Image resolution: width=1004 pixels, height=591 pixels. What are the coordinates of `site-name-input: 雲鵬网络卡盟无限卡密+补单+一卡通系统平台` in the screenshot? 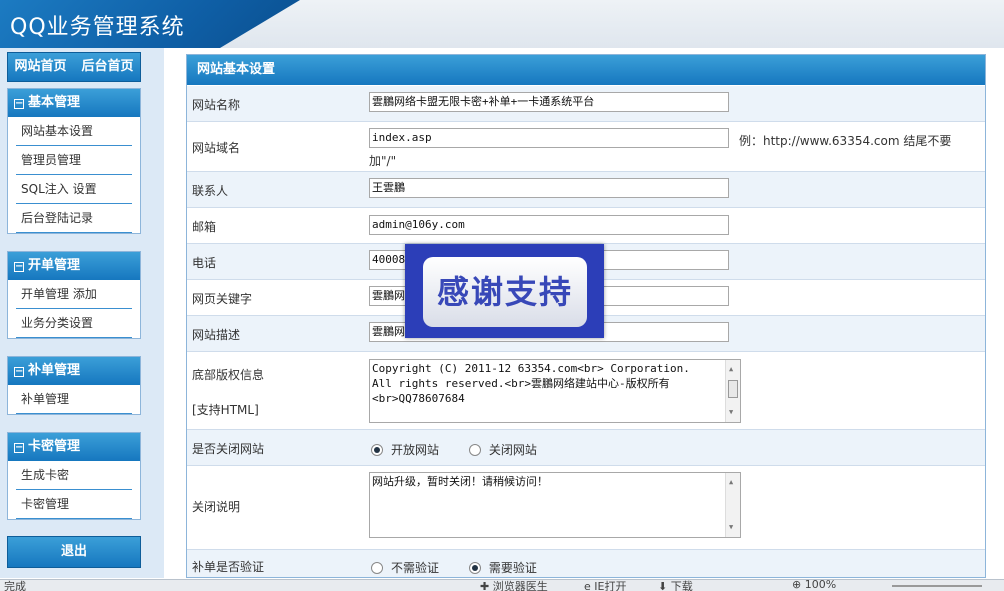 It's located at (549, 102).